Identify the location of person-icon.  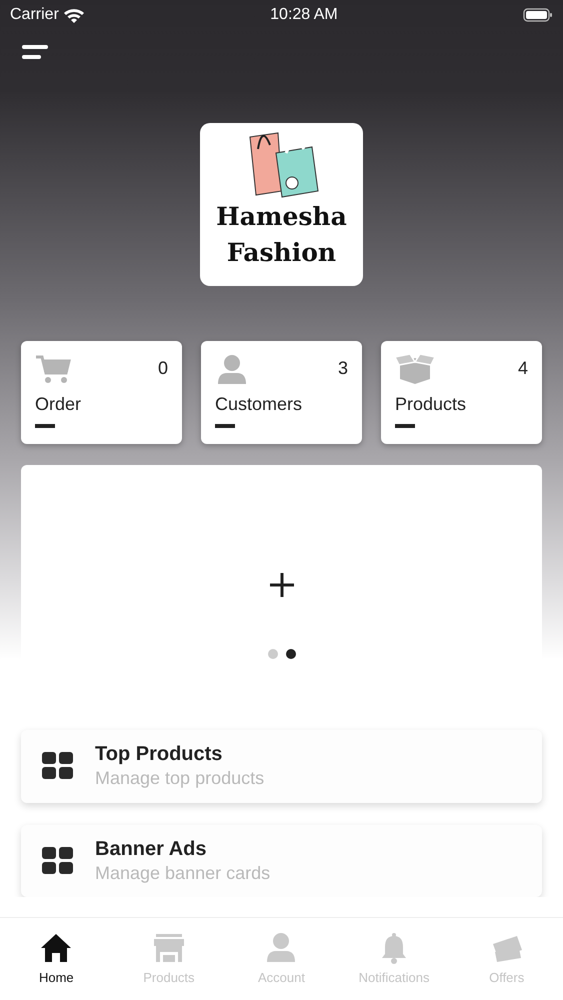
(281, 948).